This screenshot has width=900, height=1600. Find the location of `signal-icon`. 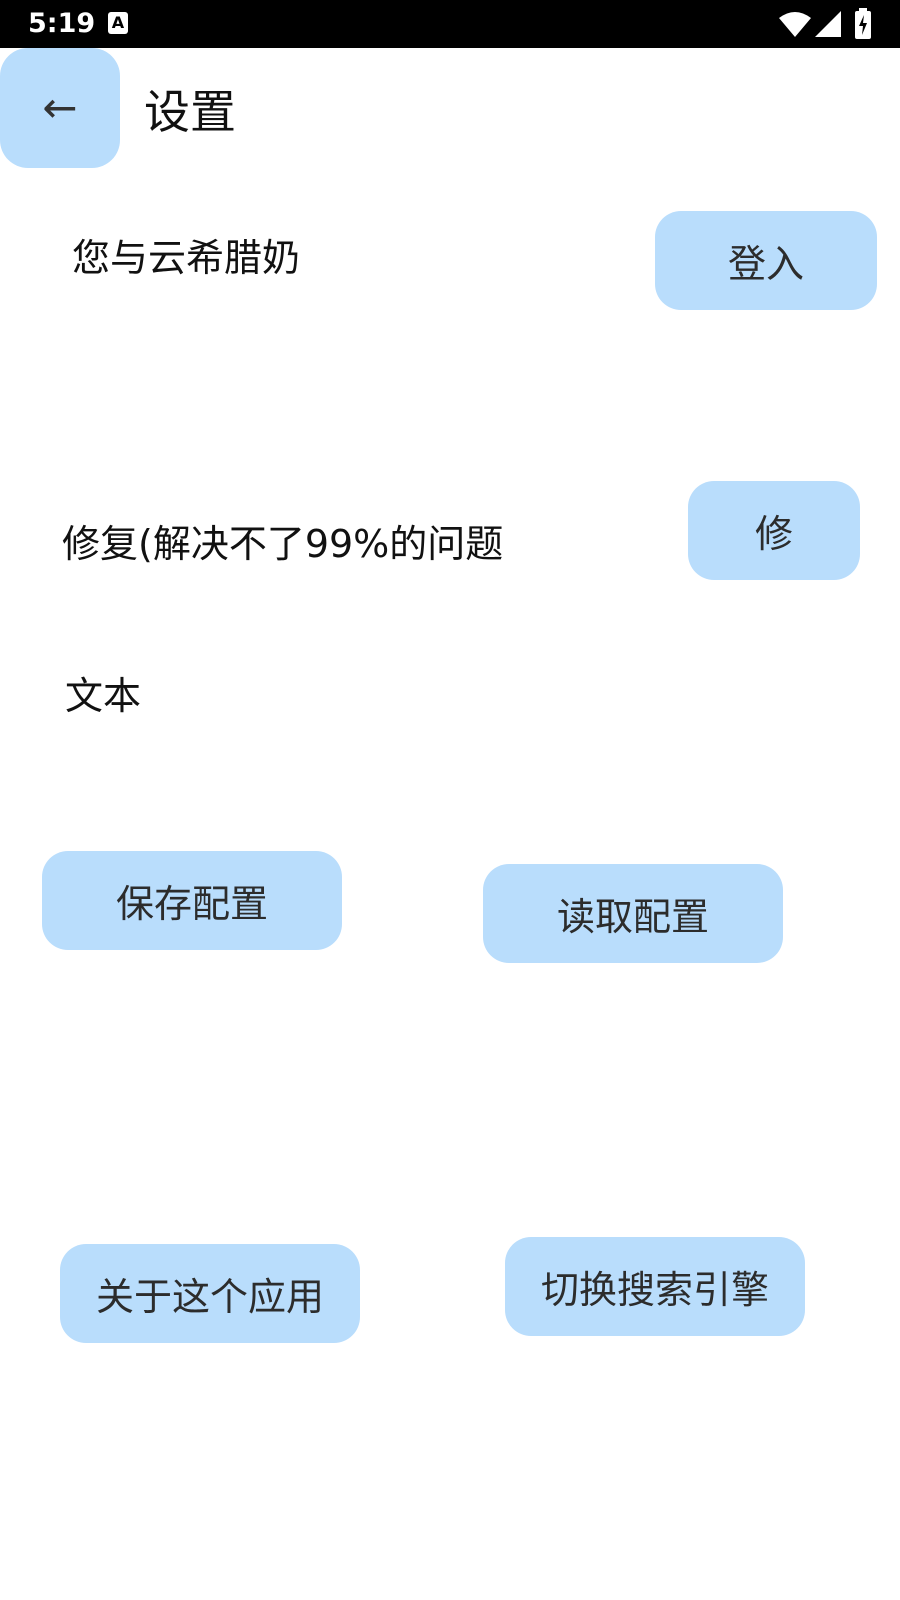

signal-icon is located at coordinates (828, 24).